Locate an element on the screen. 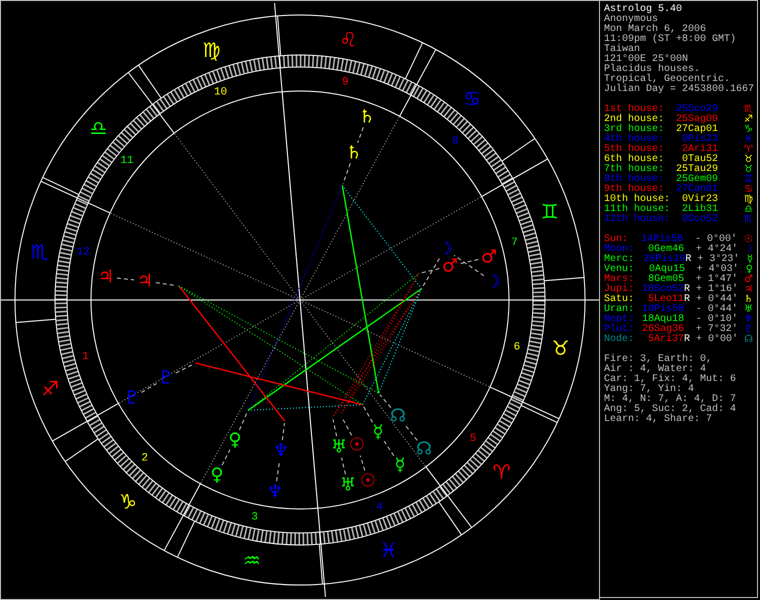 The width and height of the screenshot is (760, 600). sign-glyph: ♍ is located at coordinates (748, 200).